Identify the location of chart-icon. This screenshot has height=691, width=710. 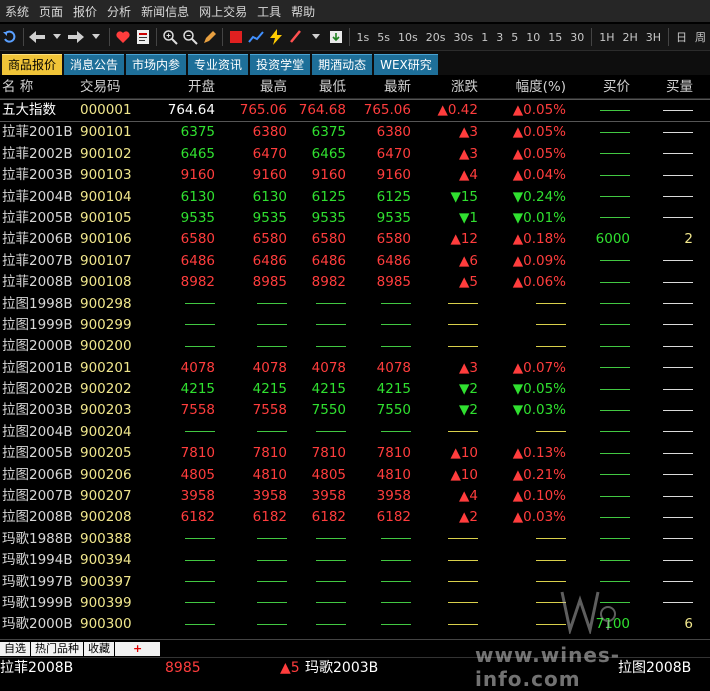
(256, 37).